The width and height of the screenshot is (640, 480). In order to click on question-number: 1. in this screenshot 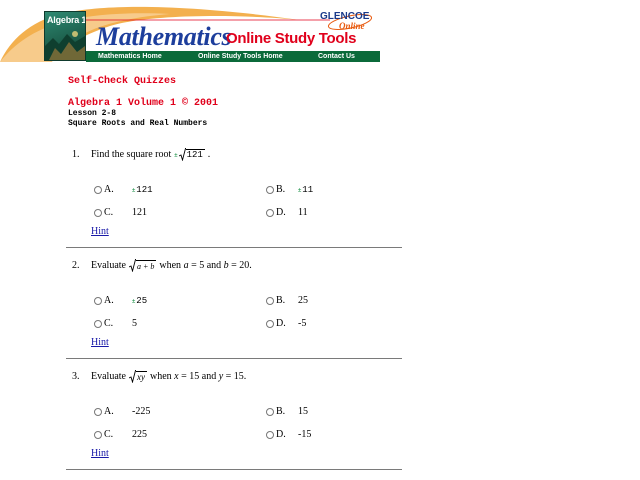, I will do `click(76, 154)`.